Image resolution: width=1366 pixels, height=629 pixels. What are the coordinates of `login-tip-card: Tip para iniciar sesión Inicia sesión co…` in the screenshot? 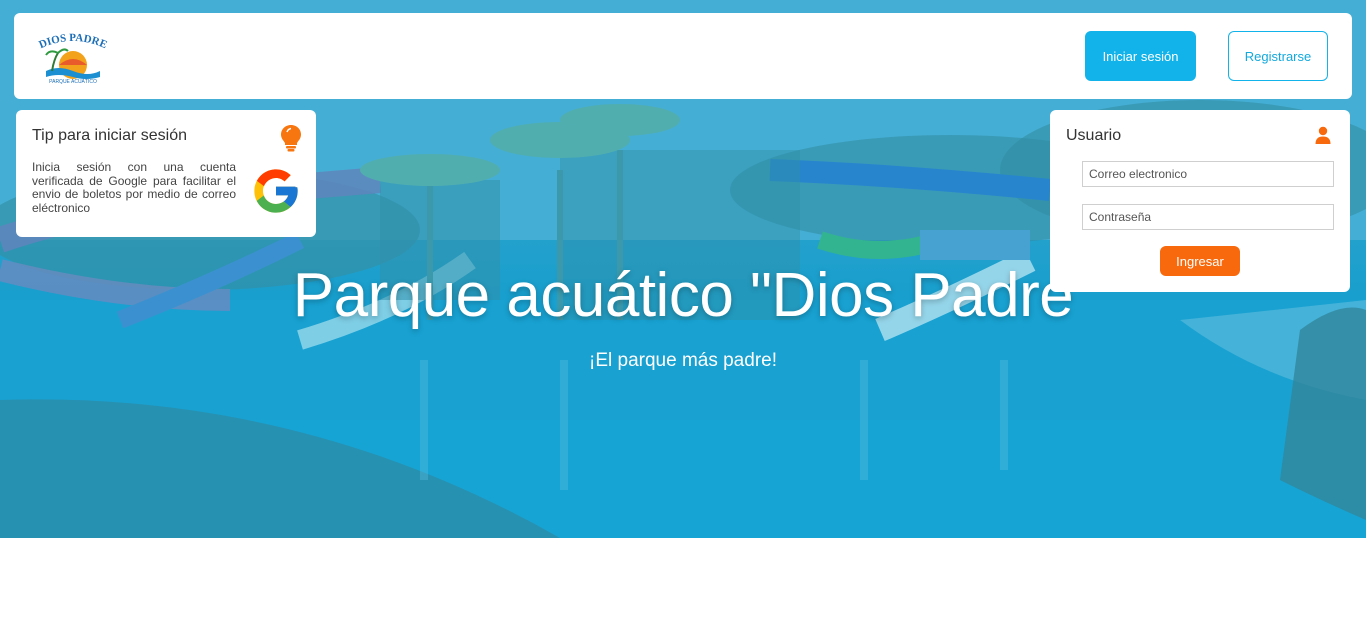 It's located at (166, 173).